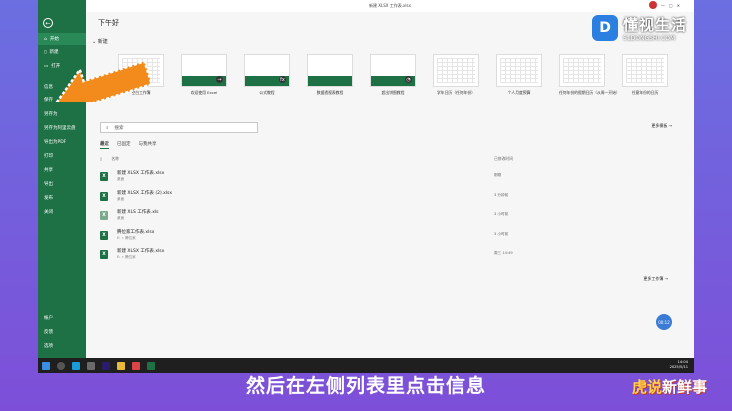 Image resolution: width=732 pixels, height=411 pixels. I want to click on file-row: X 新建 XLSX 工作表.xlsx 桌面 刚刚, so click(382, 180).